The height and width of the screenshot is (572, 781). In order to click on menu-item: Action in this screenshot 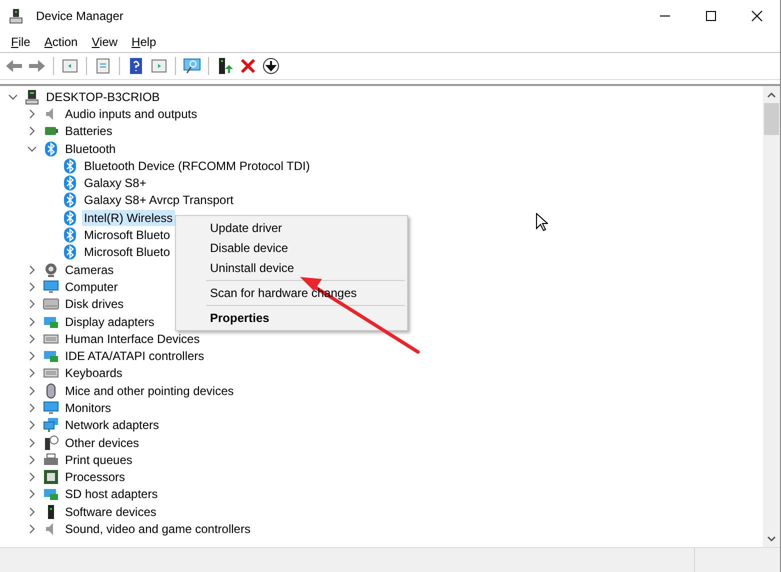, I will do `click(61, 42)`.